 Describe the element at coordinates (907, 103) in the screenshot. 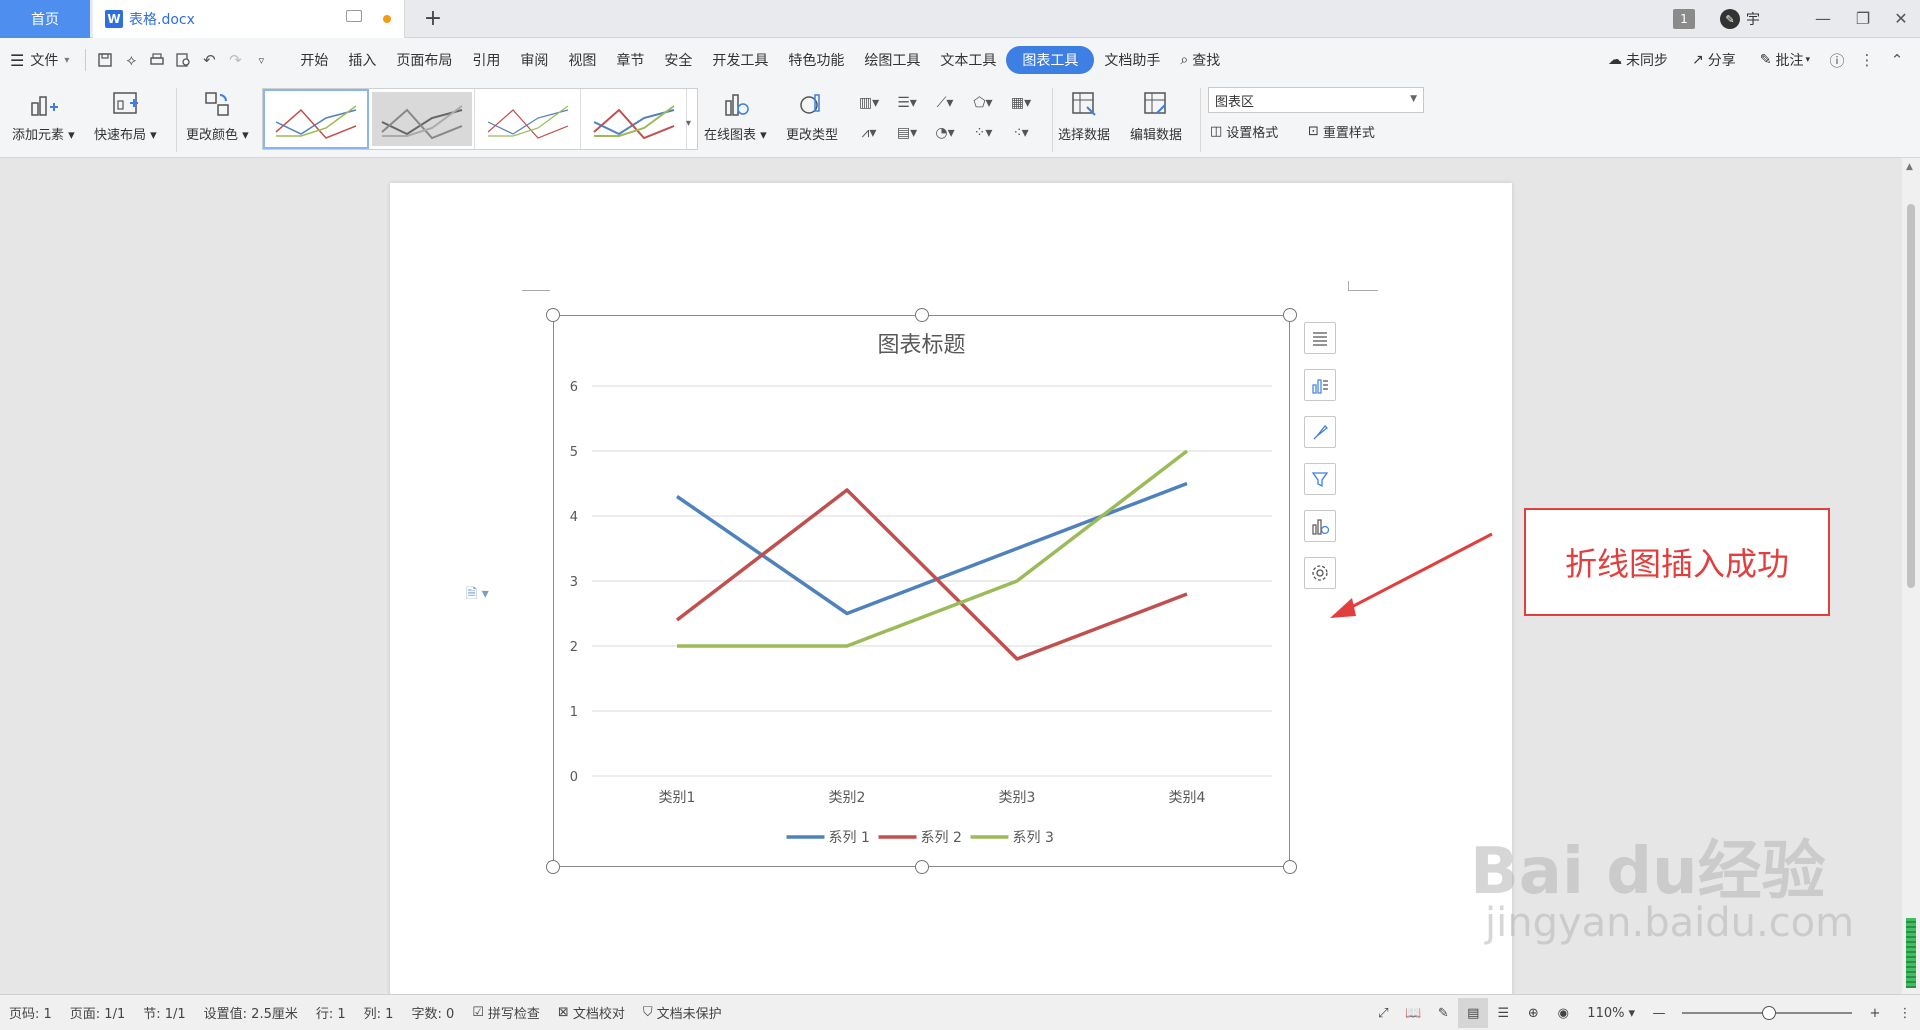

I see `bar-chart-icon: ☰▾` at that location.